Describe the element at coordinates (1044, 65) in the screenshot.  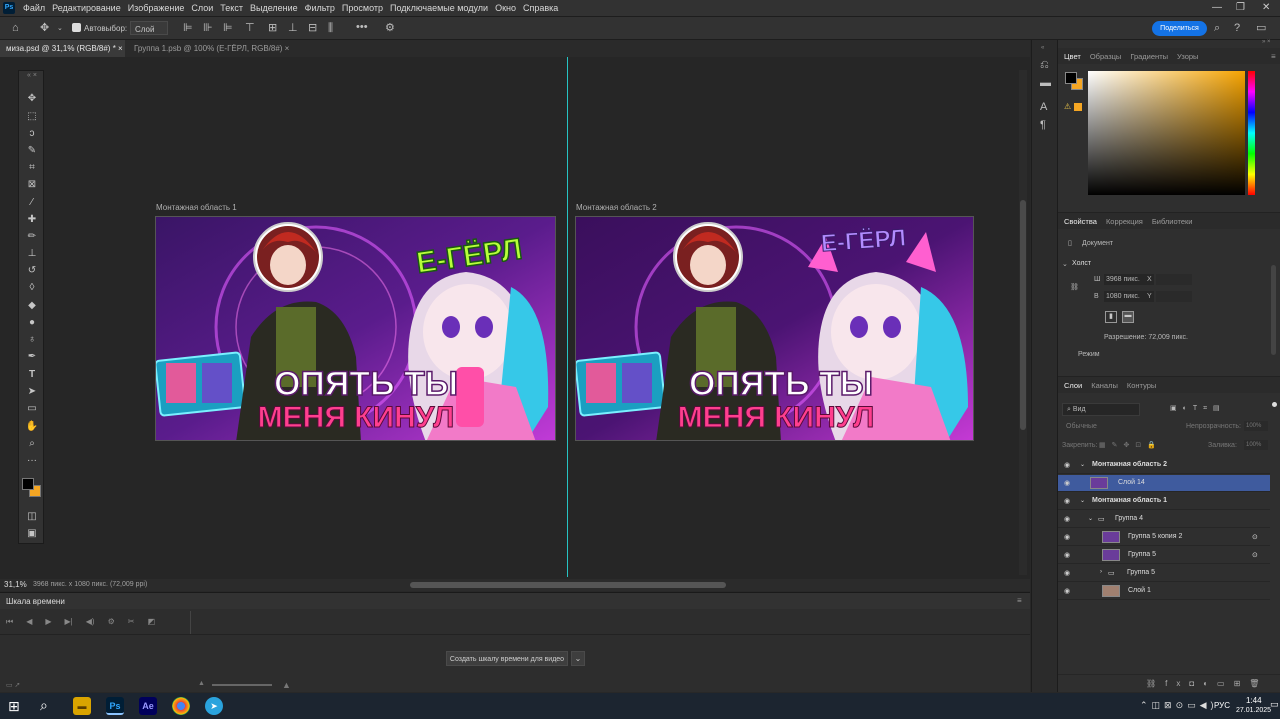
I see `history-icon: ⎌` at that location.